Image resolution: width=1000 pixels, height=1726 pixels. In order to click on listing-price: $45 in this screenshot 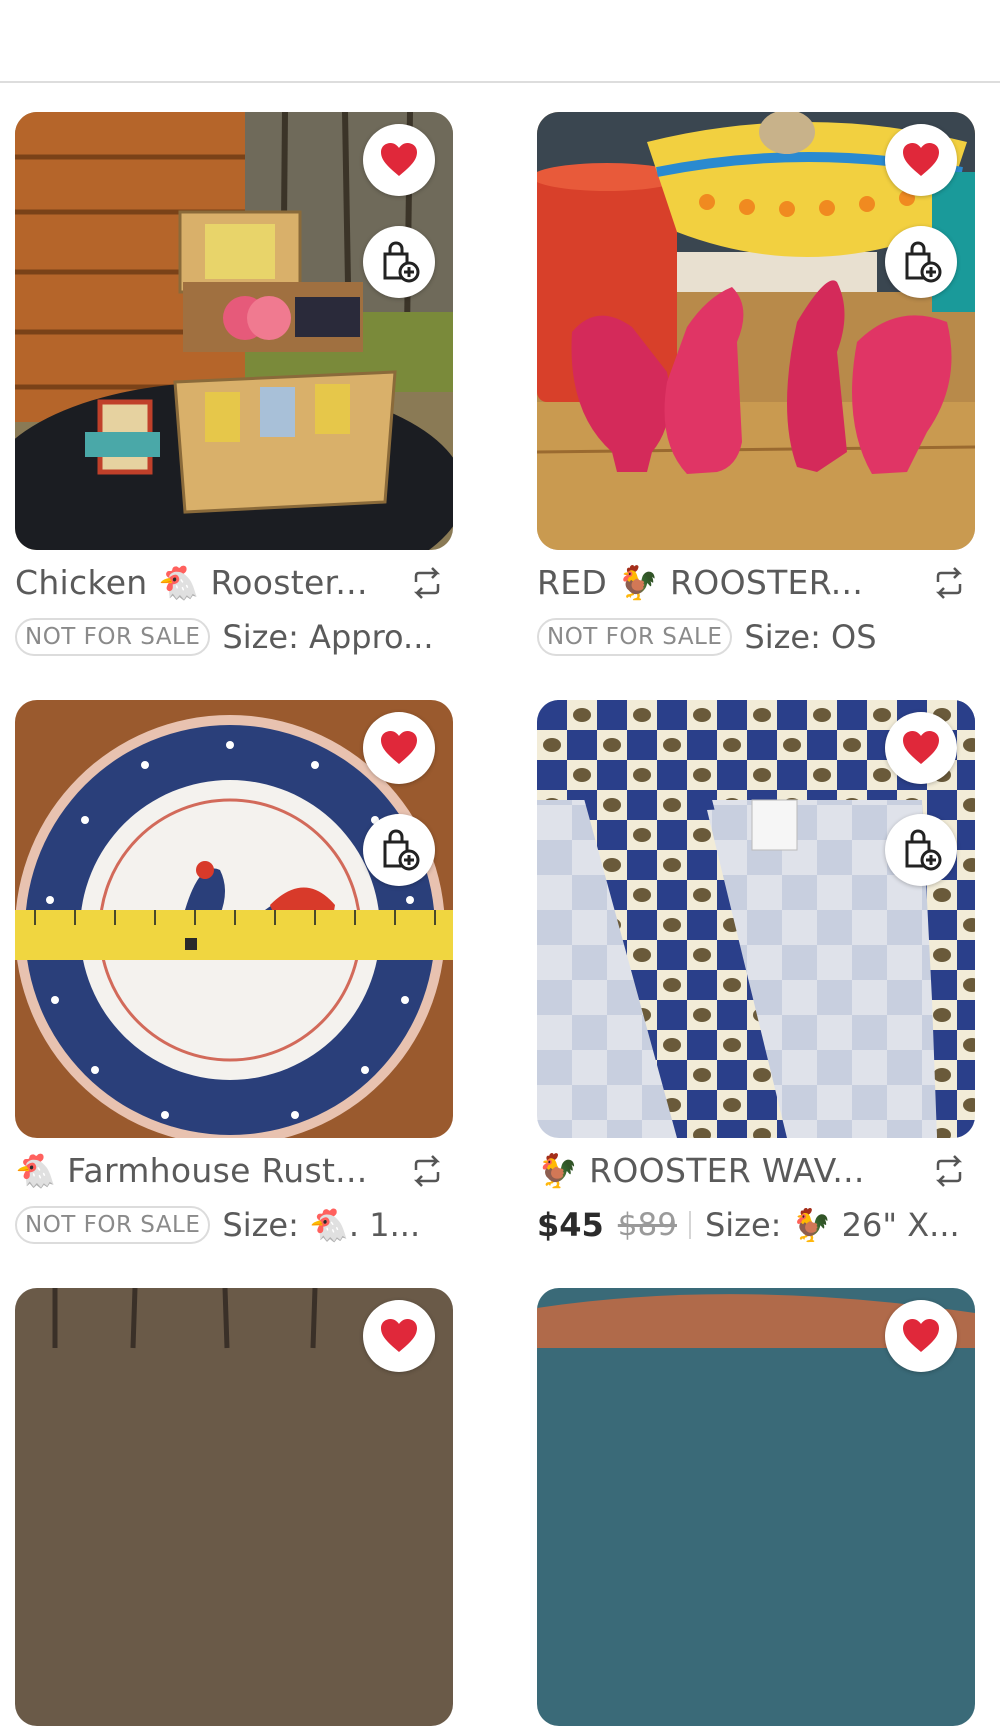, I will do `click(570, 1225)`.